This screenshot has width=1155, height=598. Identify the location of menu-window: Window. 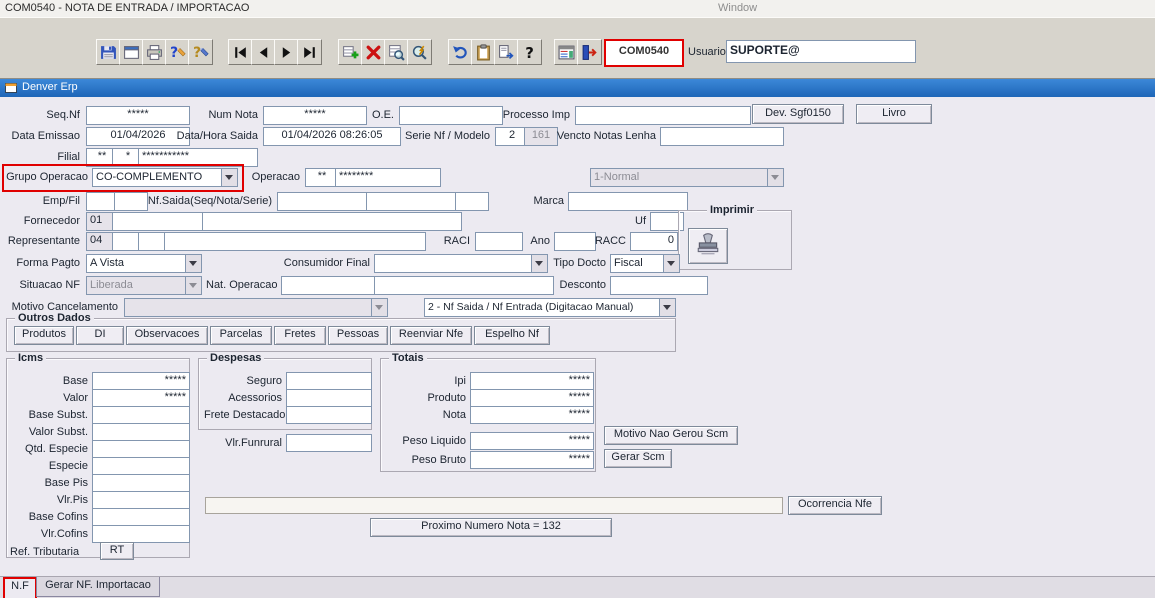
(737, 8).